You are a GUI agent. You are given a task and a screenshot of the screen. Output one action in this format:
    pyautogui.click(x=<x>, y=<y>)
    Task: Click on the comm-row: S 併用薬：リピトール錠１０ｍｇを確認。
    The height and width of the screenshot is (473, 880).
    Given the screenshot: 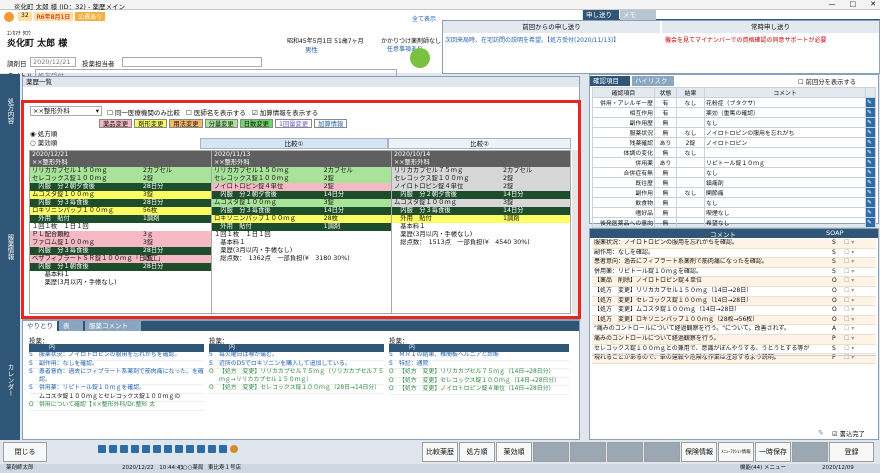 What is the action you would take?
    pyautogui.click(x=116, y=389)
    